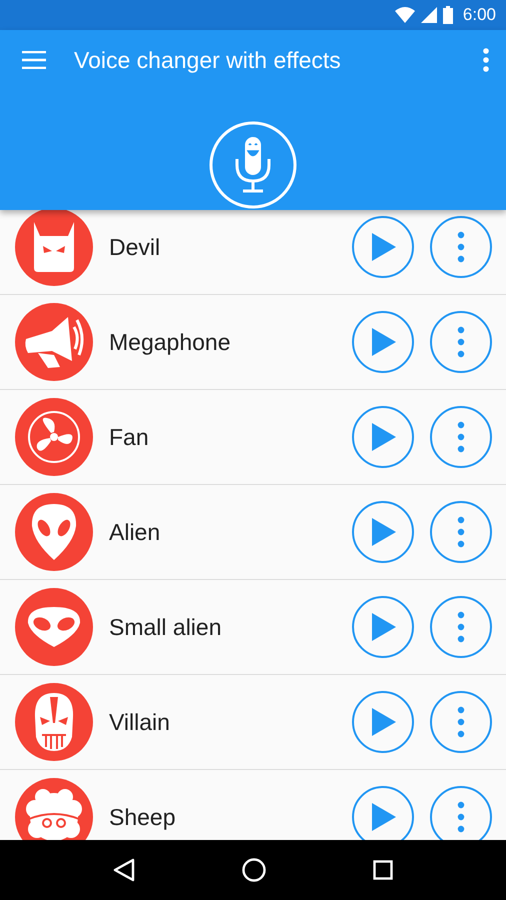 The width and height of the screenshot is (506, 900). What do you see at coordinates (165, 627) in the screenshot?
I see `effect-name: Small alien` at bounding box center [165, 627].